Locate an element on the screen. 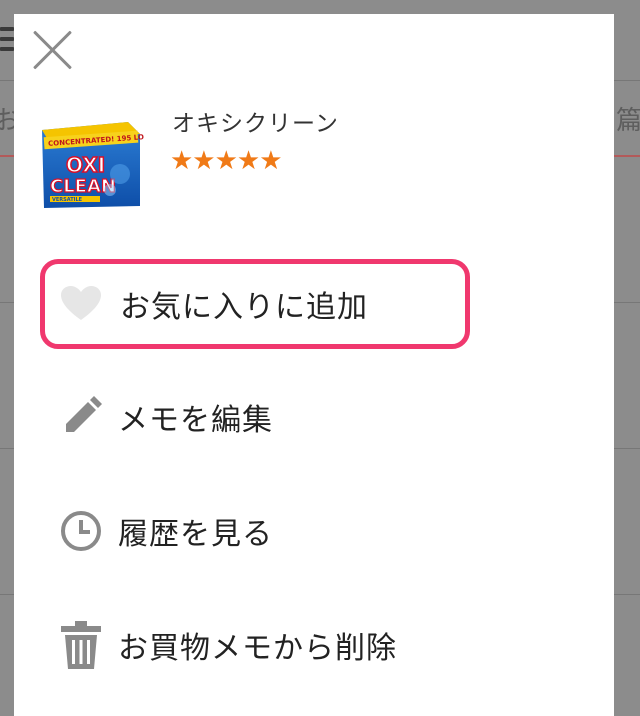 The image size is (640, 716). add-favorite-button: お気に入りに追加 is located at coordinates (255, 304).